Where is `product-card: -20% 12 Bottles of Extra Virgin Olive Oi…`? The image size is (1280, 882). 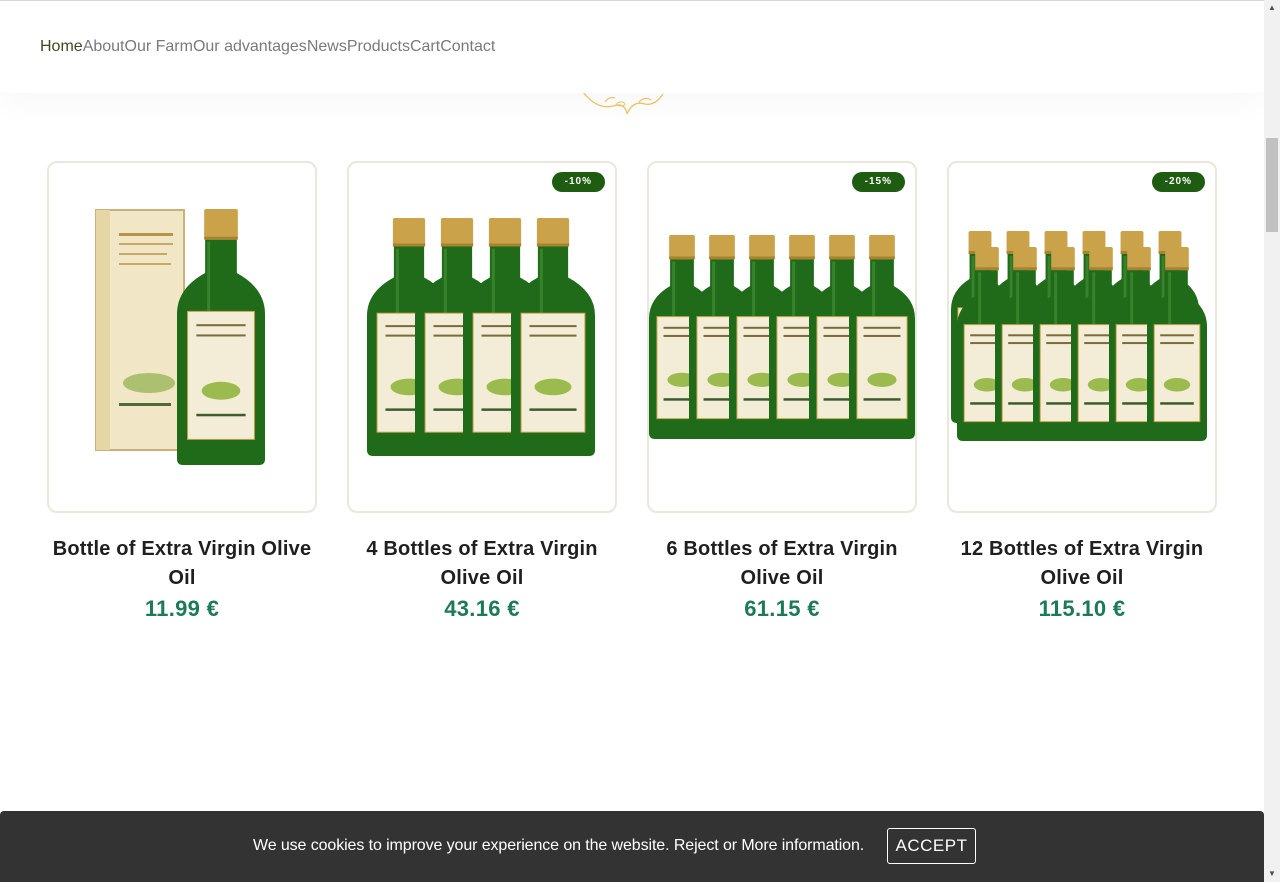 product-card: -20% 12 Bottles of Extra Virgin Olive Oi… is located at coordinates (1082, 391).